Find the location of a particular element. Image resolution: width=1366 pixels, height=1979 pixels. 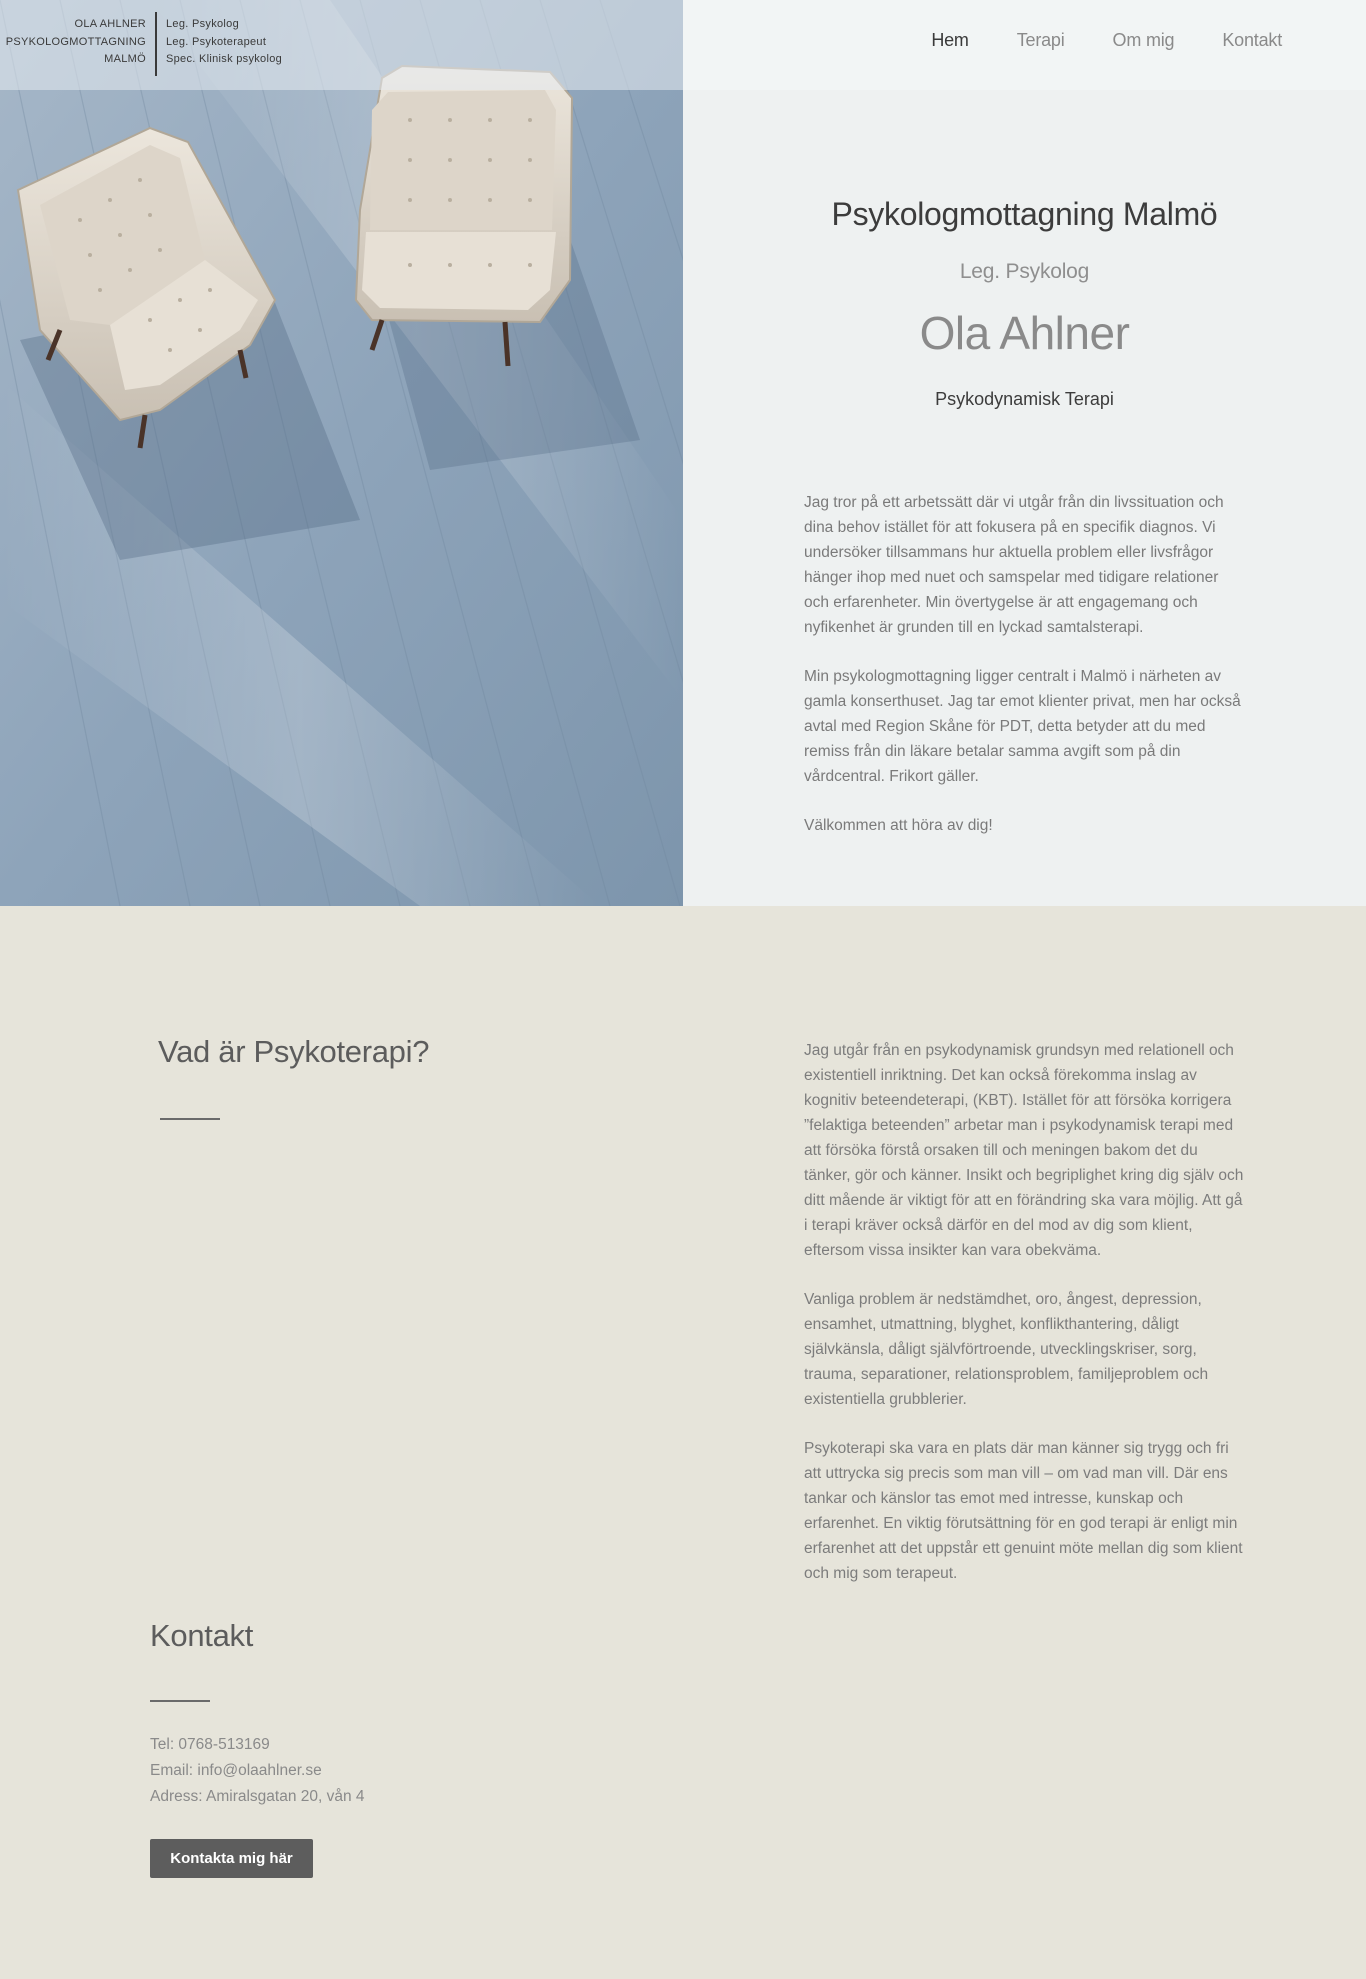

hero-subtitle: Leg. Psykolog is located at coordinates (1024, 271).